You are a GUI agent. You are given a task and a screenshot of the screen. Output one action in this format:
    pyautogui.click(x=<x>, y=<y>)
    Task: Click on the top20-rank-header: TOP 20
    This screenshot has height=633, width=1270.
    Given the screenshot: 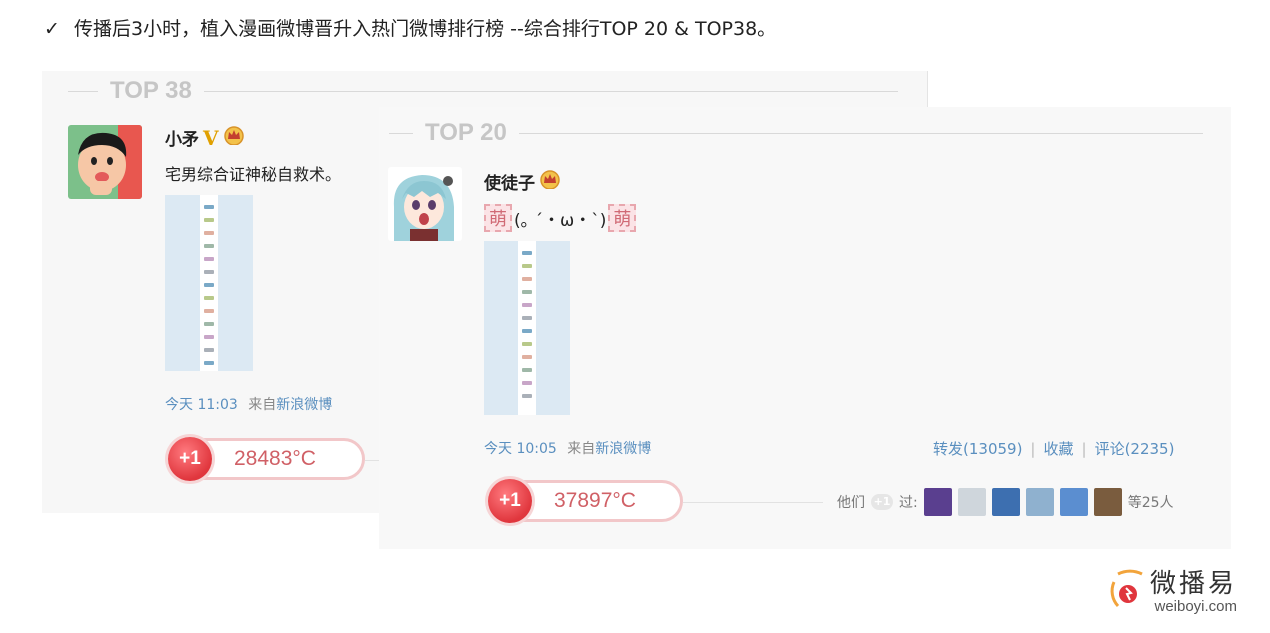 What is the action you would take?
    pyautogui.click(x=796, y=133)
    